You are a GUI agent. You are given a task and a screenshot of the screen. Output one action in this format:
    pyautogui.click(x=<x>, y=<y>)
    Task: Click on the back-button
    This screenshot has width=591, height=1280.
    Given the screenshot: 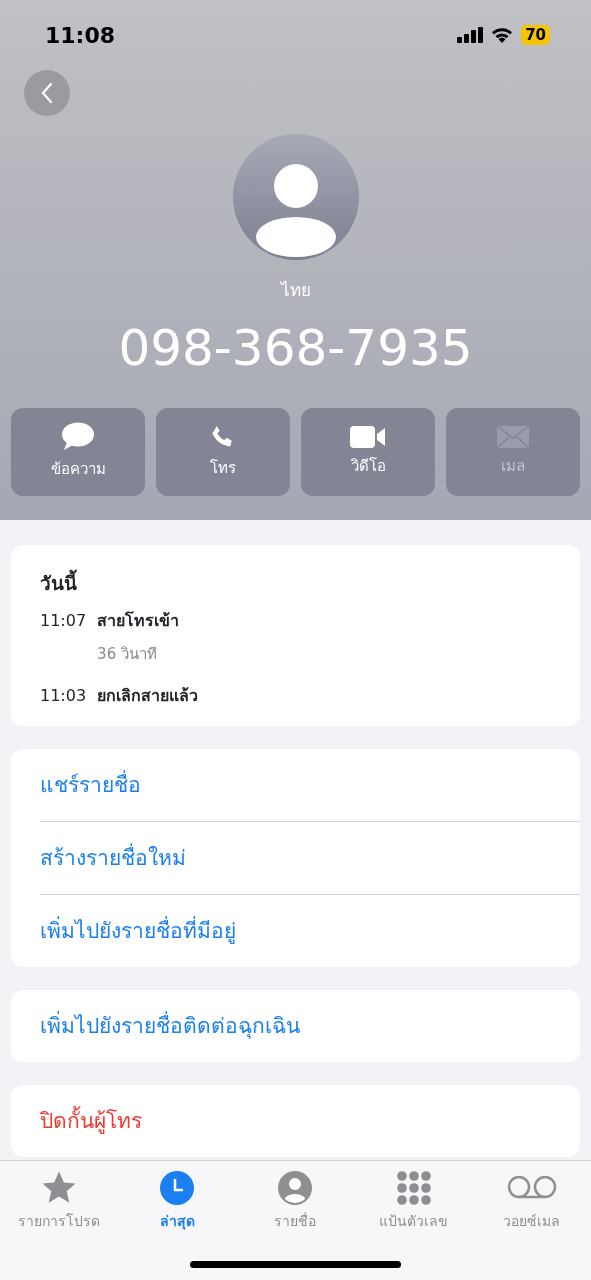 What is the action you would take?
    pyautogui.click(x=47, y=93)
    